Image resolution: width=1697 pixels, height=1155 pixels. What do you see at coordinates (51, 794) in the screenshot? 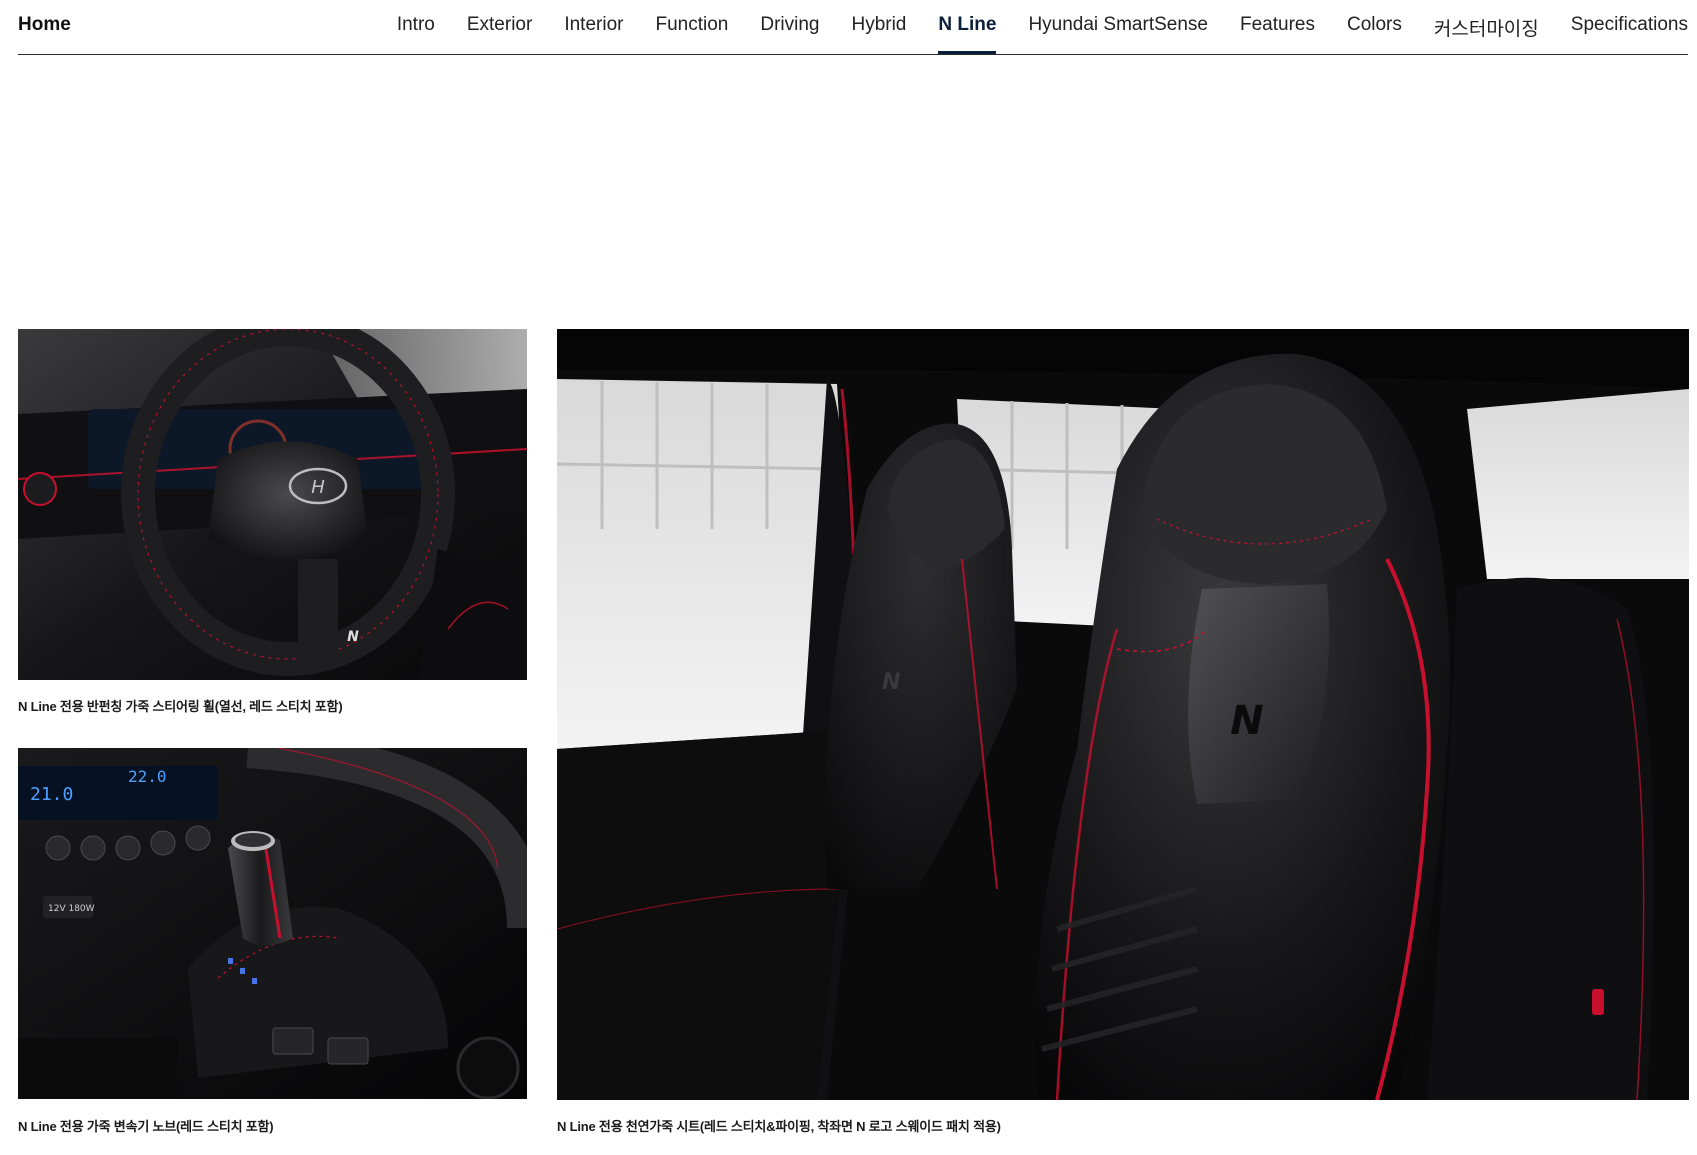
I see `climate-temp-left: 21.0` at bounding box center [51, 794].